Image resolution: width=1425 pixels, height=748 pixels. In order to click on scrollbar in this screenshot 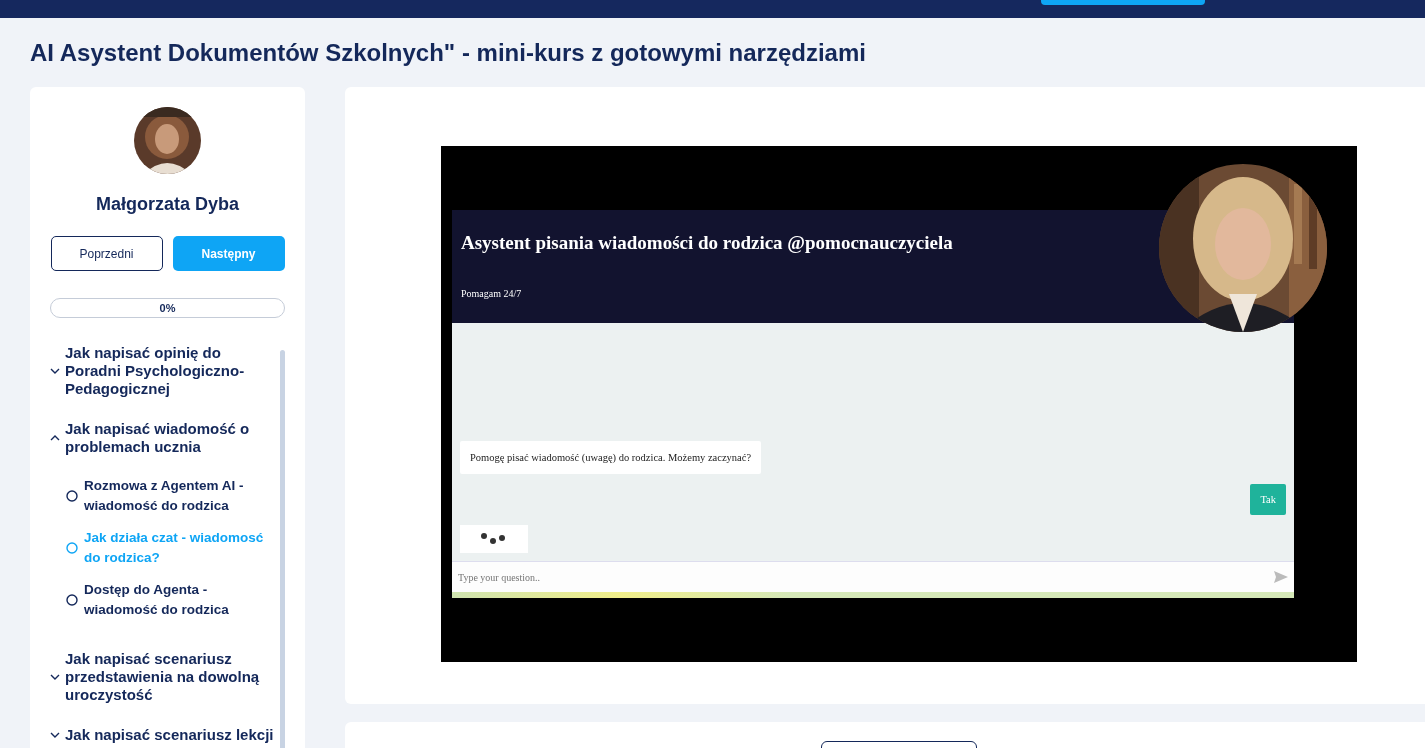, I will do `click(282, 549)`.